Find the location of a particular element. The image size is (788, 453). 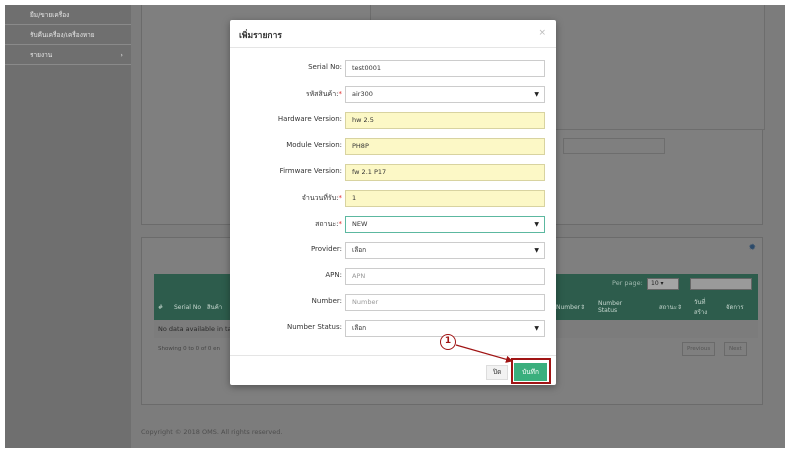

table-info: Showing 0 to 0 of 0 en is located at coordinates (189, 349).